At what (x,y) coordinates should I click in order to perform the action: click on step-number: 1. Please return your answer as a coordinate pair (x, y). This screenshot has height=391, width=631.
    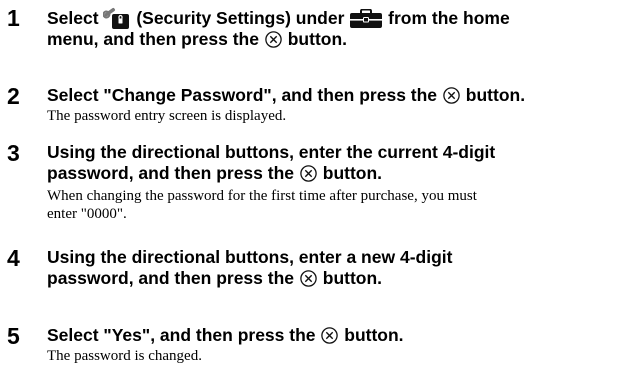
    Looking at the image, I should click on (13, 18).